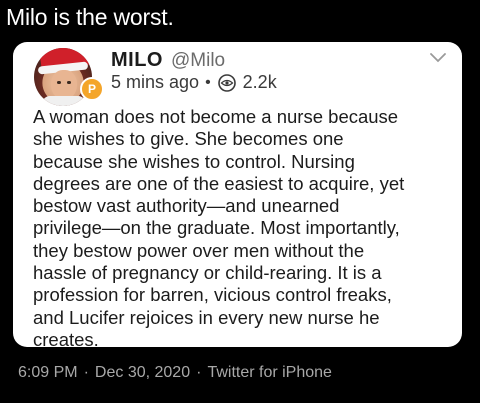 Image resolution: width=480 pixels, height=403 pixels. Describe the element at coordinates (64, 101) in the screenshot. I see `shirt` at that location.